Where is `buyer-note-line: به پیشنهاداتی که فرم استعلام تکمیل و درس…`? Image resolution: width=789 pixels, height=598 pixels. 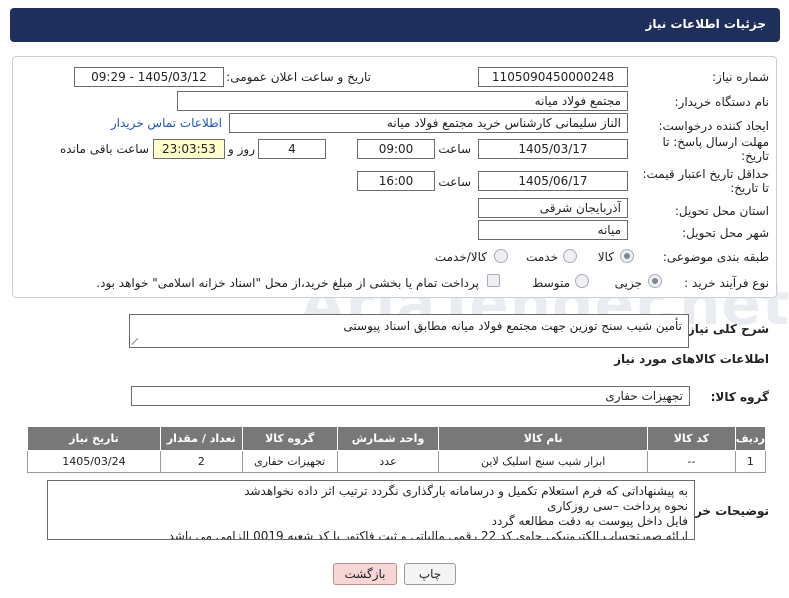 buyer-note-line: به پیشنهاداتی که فرم استعلام تکمیل و درس… is located at coordinates (466, 491).